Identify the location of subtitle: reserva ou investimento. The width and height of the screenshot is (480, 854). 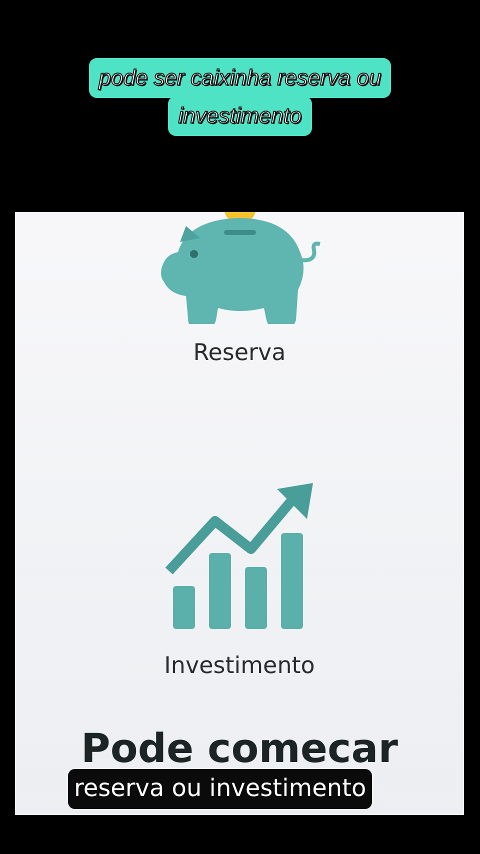
(220, 789).